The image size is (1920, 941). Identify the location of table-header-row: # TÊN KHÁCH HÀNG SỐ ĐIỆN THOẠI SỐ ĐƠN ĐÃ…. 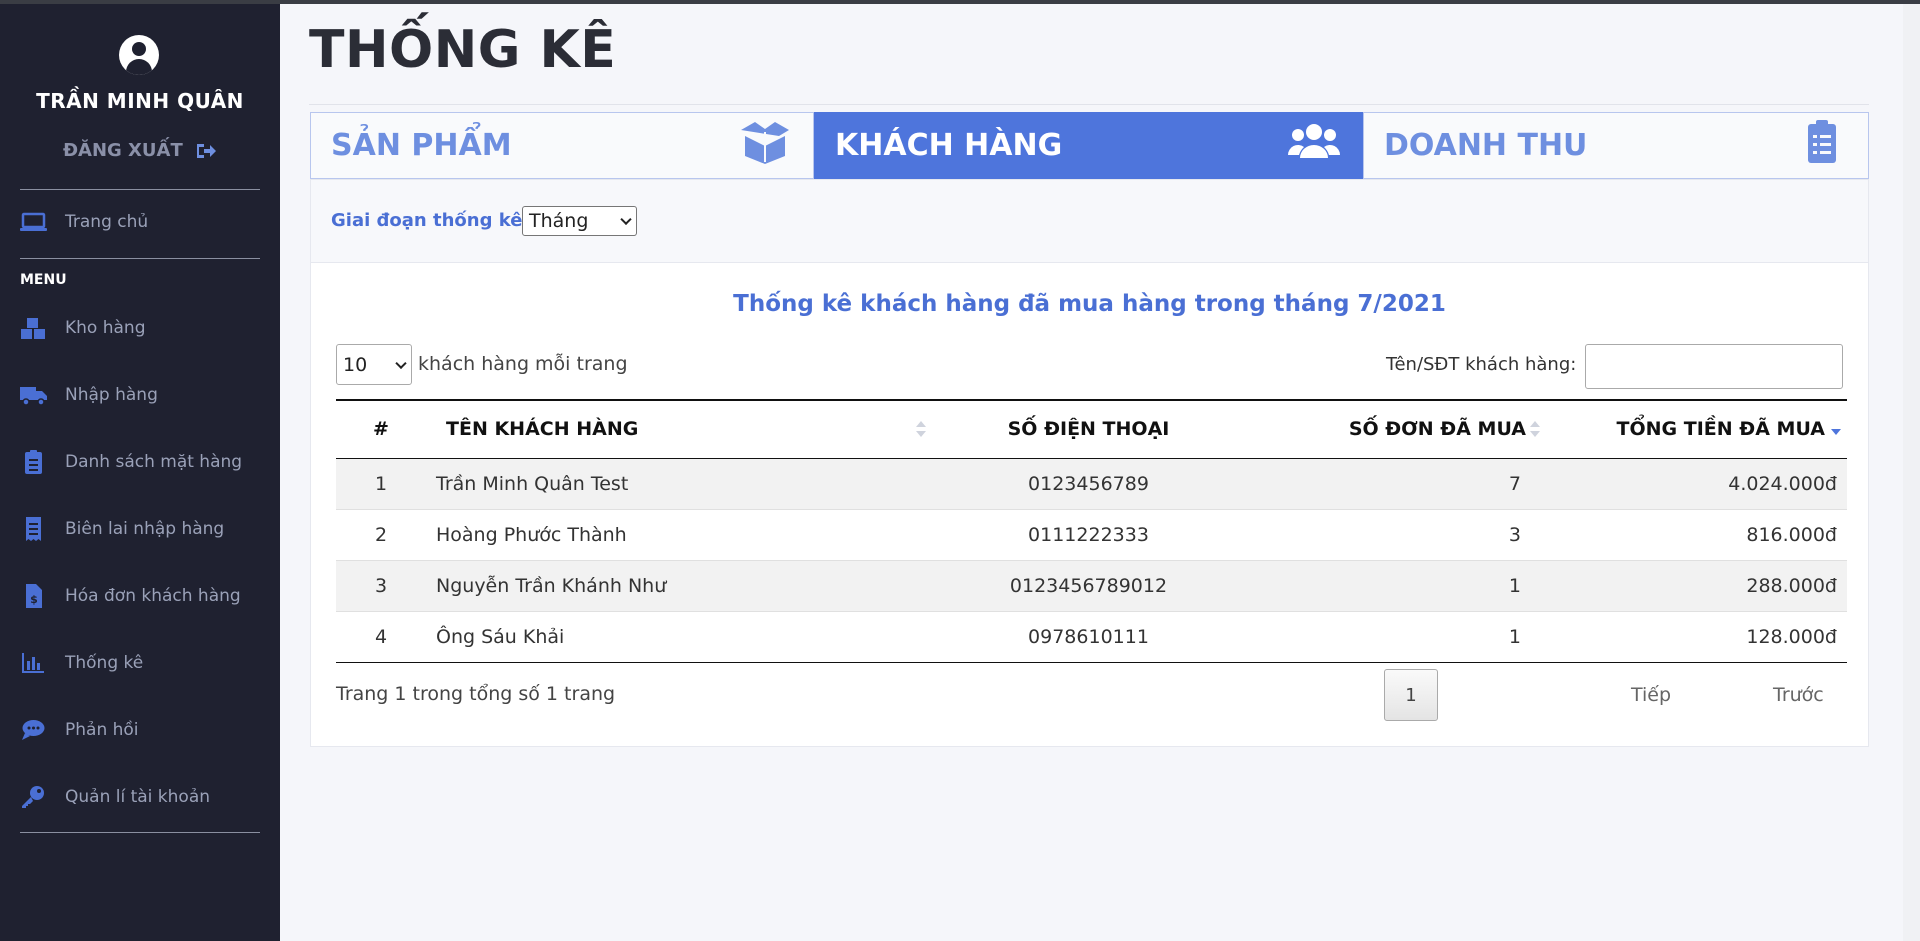
(1091, 429).